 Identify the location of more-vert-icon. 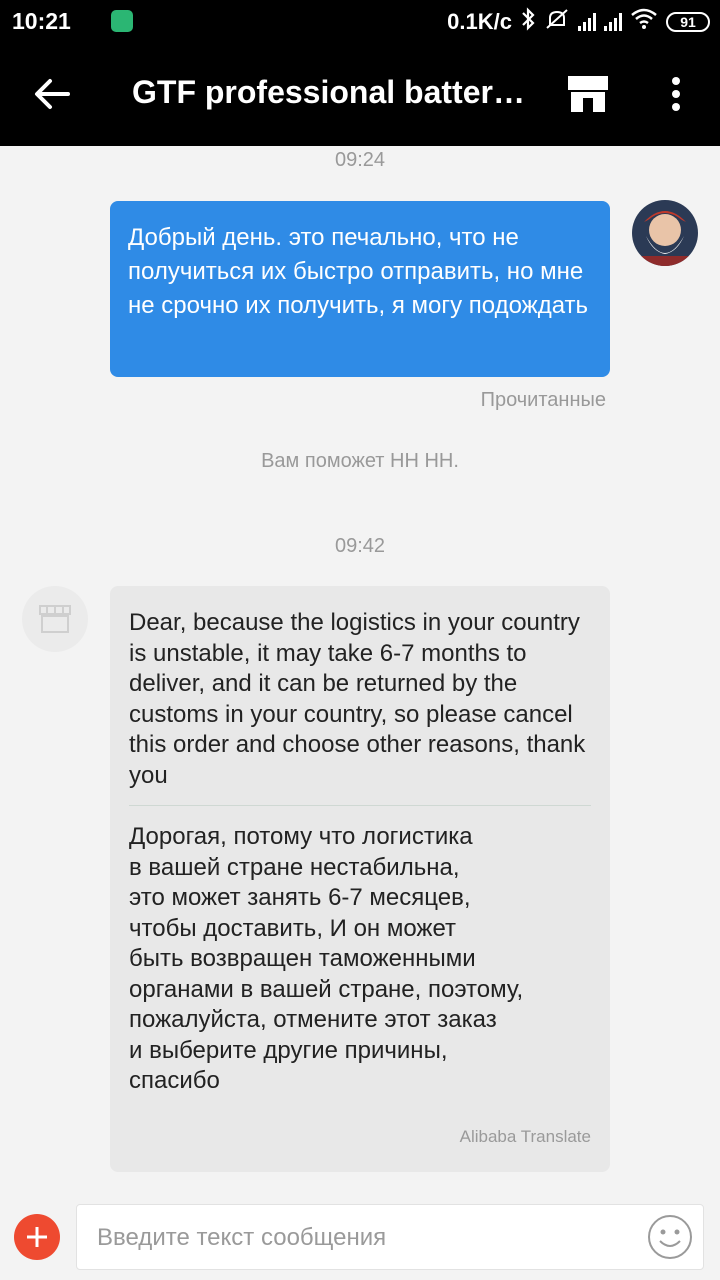
(676, 94).